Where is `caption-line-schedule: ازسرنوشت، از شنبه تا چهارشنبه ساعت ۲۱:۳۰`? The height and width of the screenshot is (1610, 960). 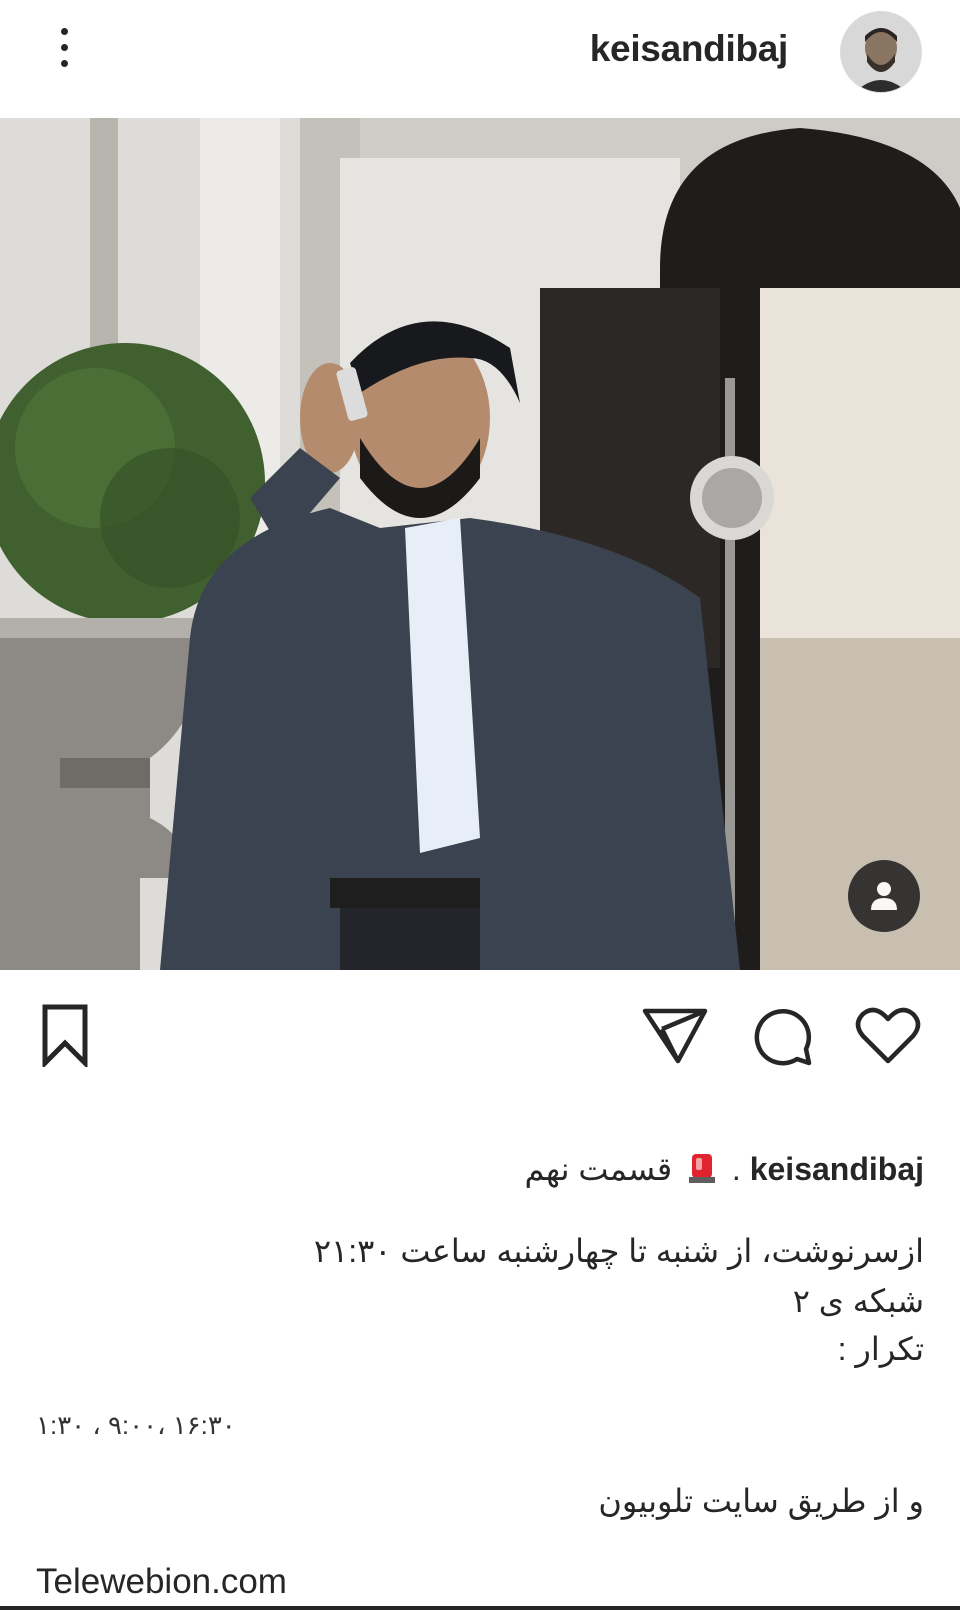
caption-line-schedule: ازسرنوشت، از شنبه تا چهارشنبه ساعت ۲۱:۳۰ is located at coordinates (618, 1251).